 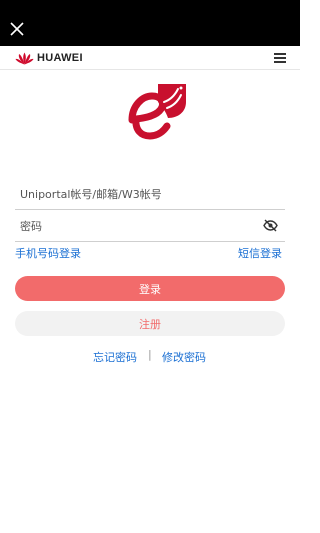 What do you see at coordinates (48, 253) in the screenshot?
I see `phone-login-link: 手机号码登录` at bounding box center [48, 253].